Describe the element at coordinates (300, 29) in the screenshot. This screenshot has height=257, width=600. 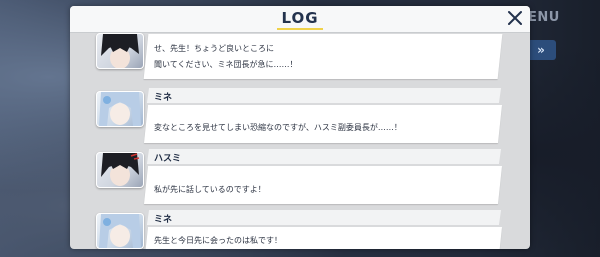
I see `title-underline` at that location.